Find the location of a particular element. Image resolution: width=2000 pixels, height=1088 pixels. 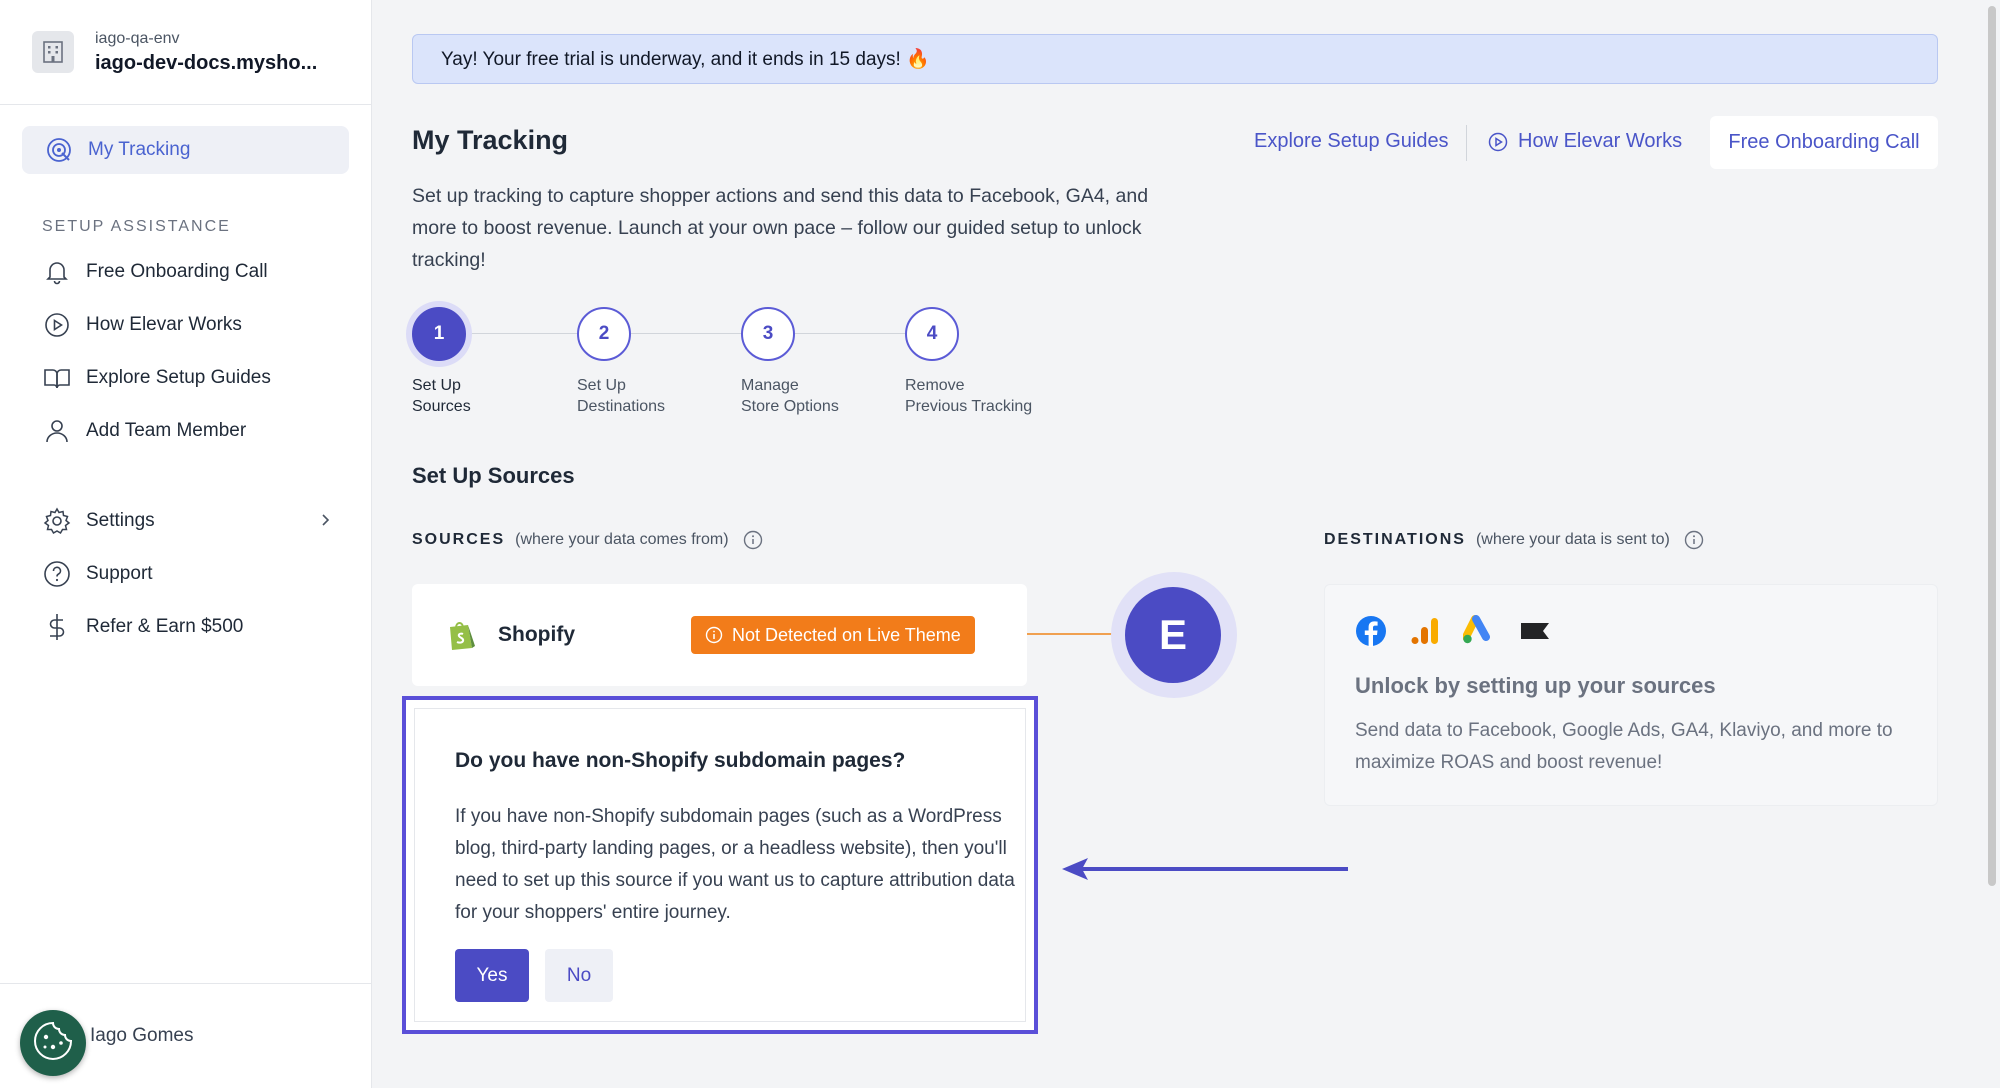

page-title: My Tracking is located at coordinates (490, 140).